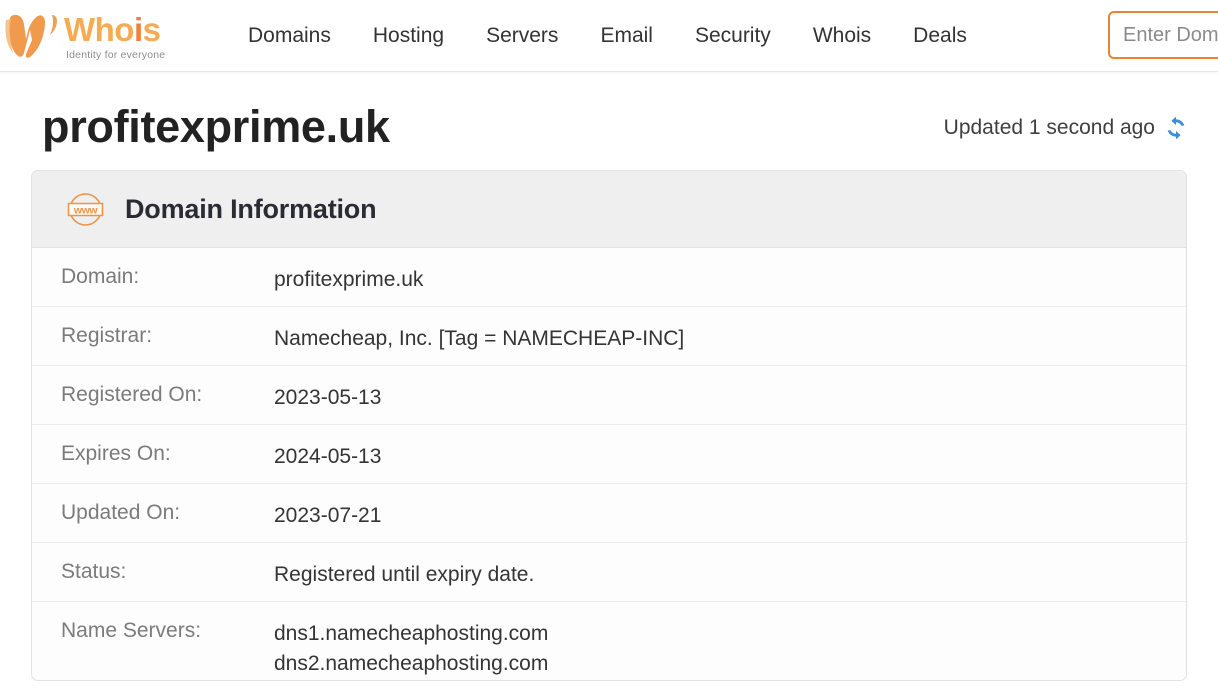 The width and height of the screenshot is (1218, 699). I want to click on table-row: Domain: profitexprime.uk, so click(609, 277).